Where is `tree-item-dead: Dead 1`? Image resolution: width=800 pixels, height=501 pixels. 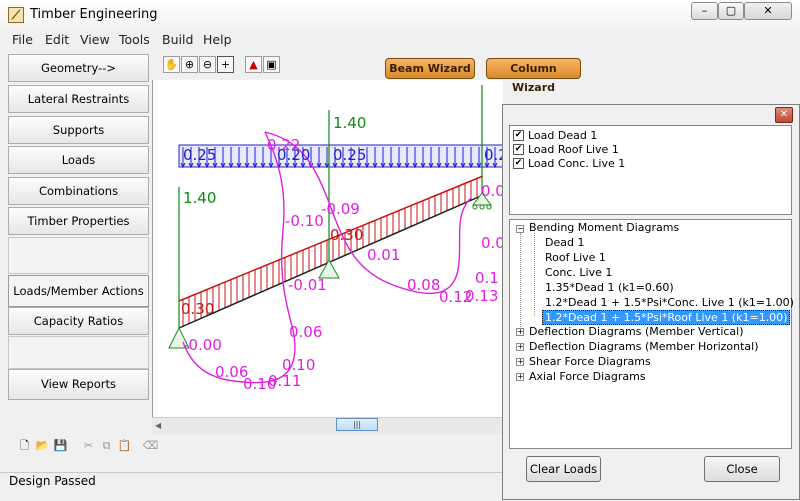
tree-item-dead: Dead 1 is located at coordinates (564, 242).